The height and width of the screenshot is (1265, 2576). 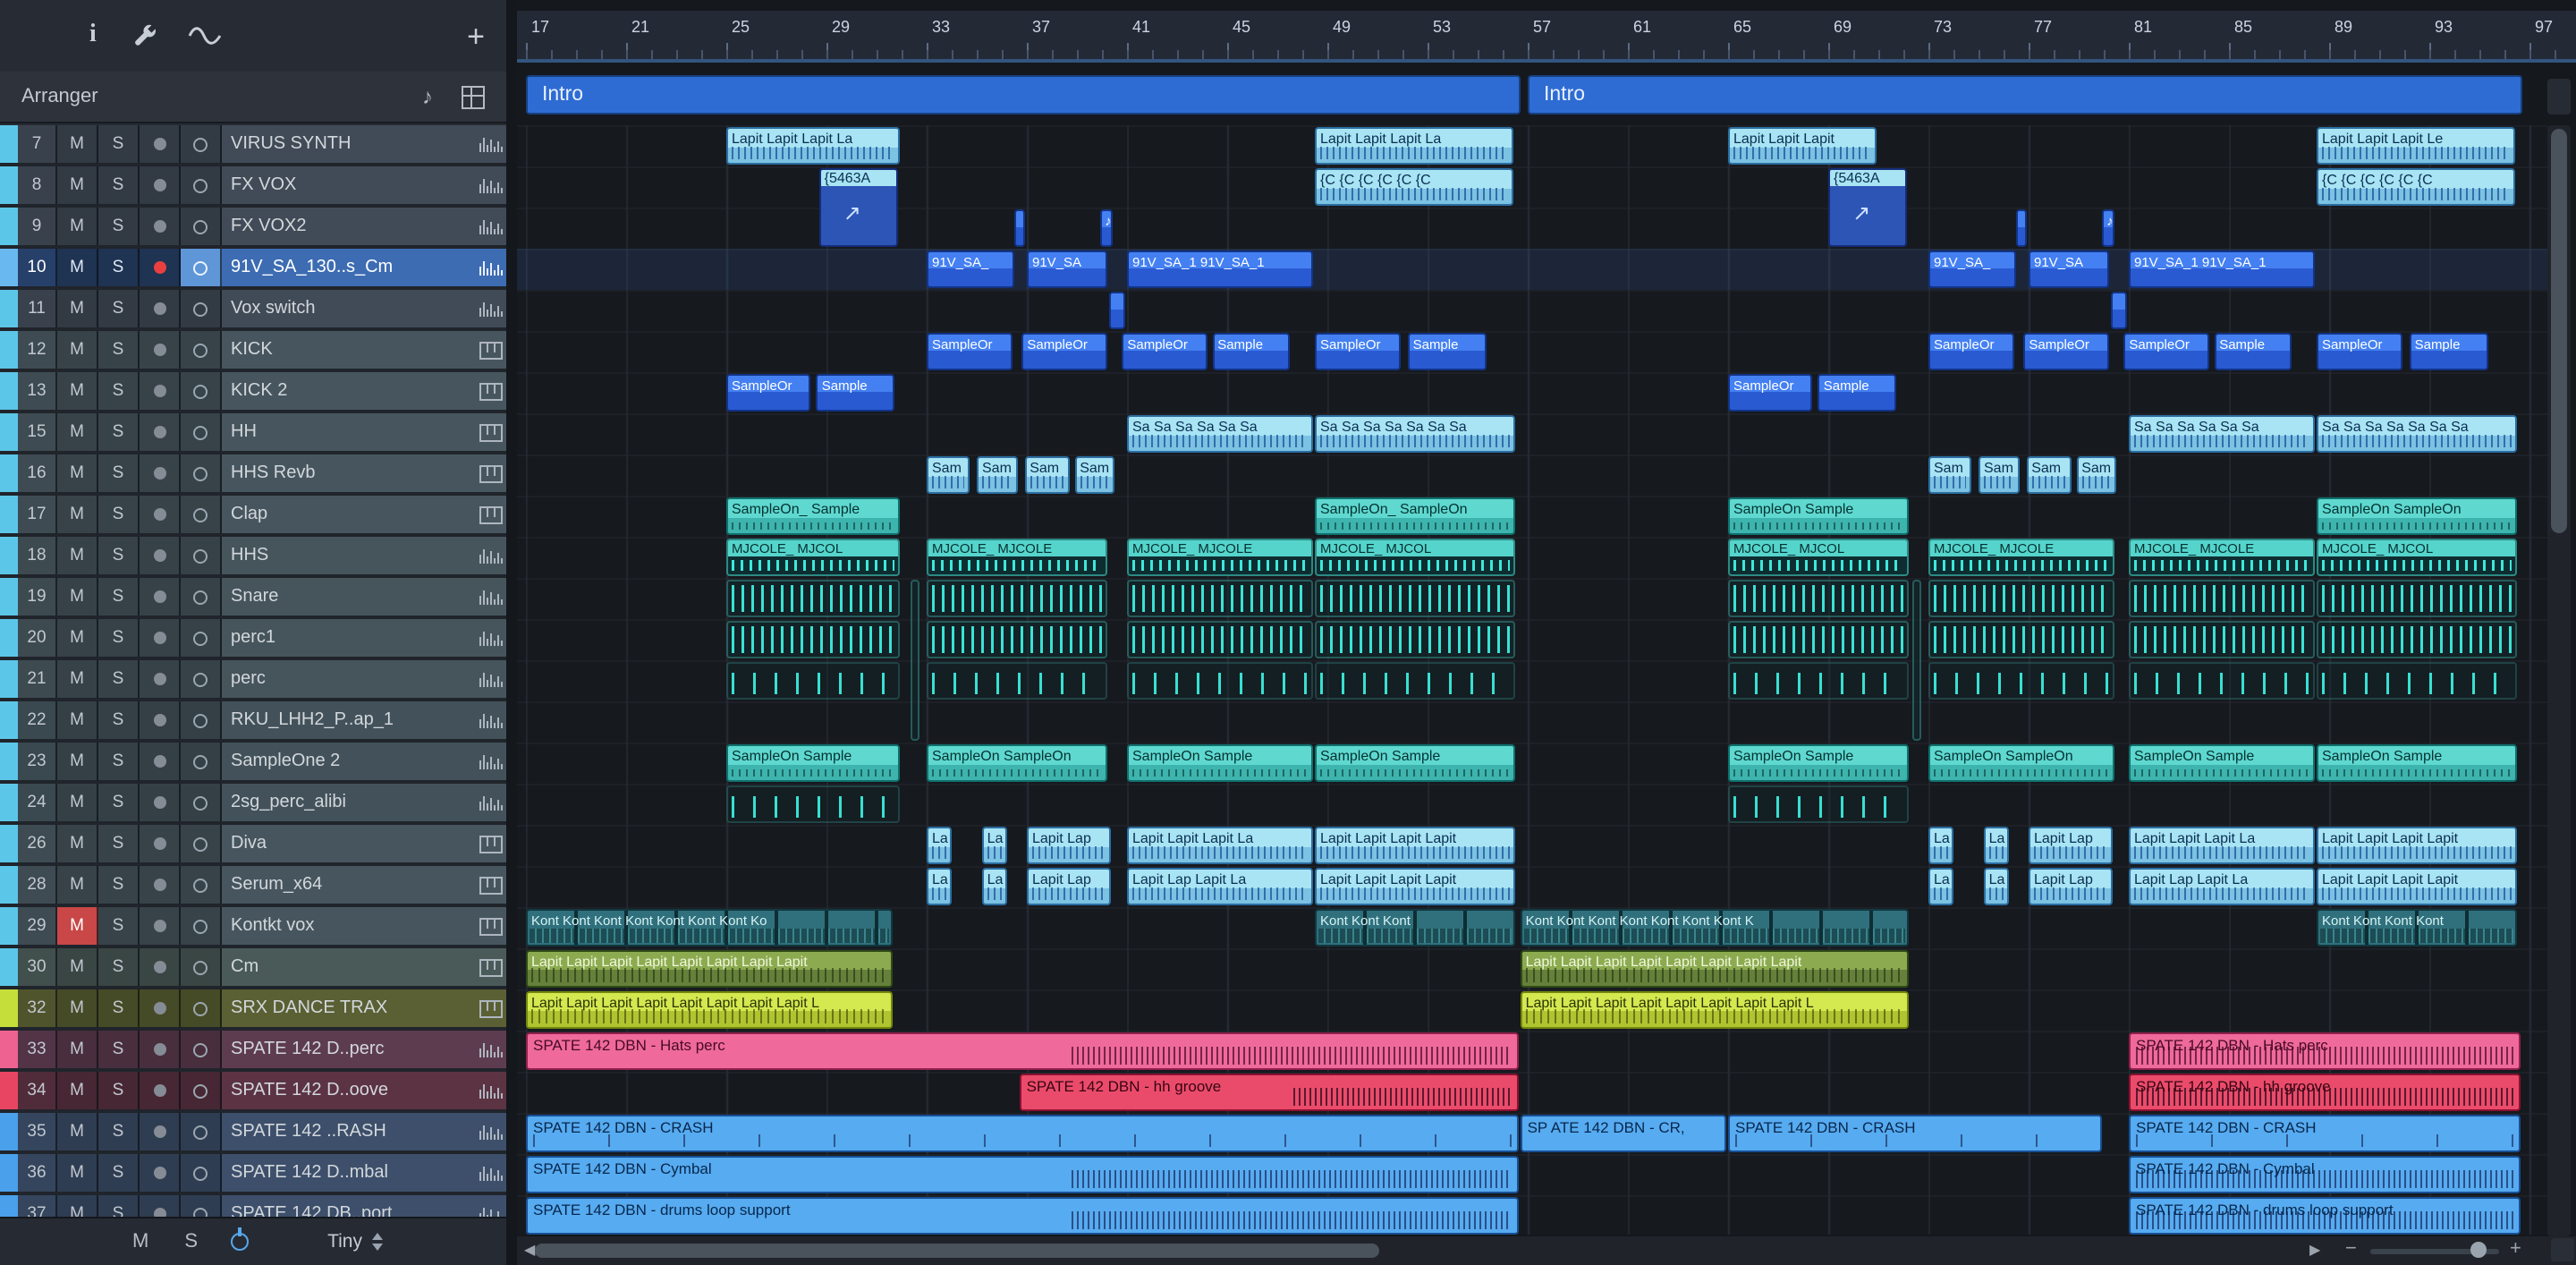 I want to click on track-row: 33 M S SPATE 142 D..perc, so click(x=253, y=1049).